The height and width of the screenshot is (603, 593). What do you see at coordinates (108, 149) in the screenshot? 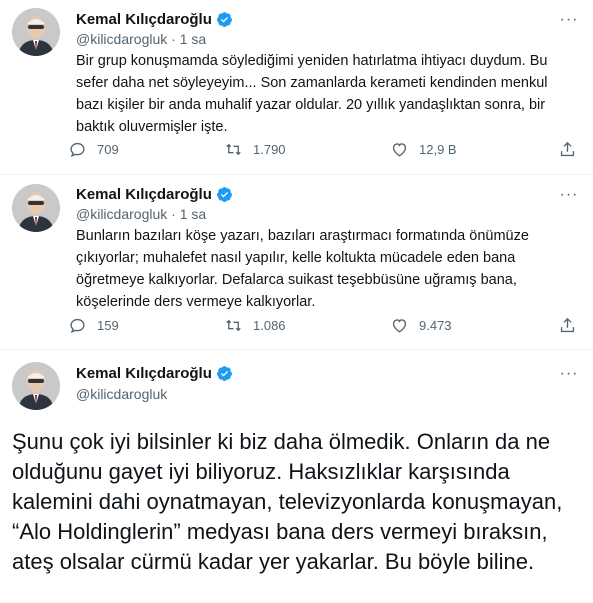
I see `reply-count: 709` at bounding box center [108, 149].